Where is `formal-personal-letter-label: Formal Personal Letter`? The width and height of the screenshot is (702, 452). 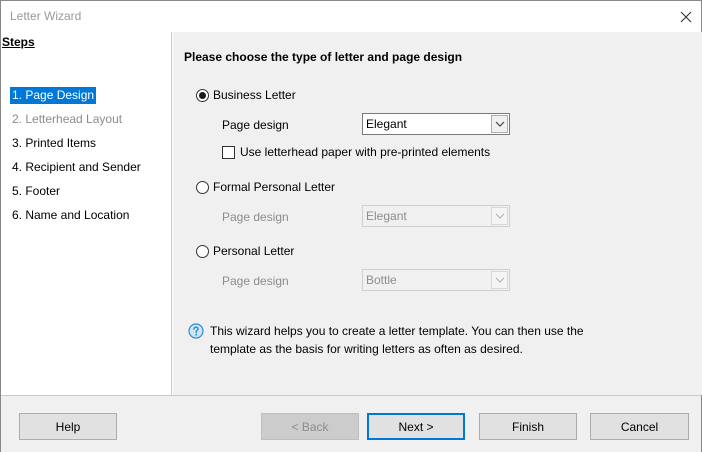 formal-personal-letter-label: Formal Personal Letter is located at coordinates (274, 187).